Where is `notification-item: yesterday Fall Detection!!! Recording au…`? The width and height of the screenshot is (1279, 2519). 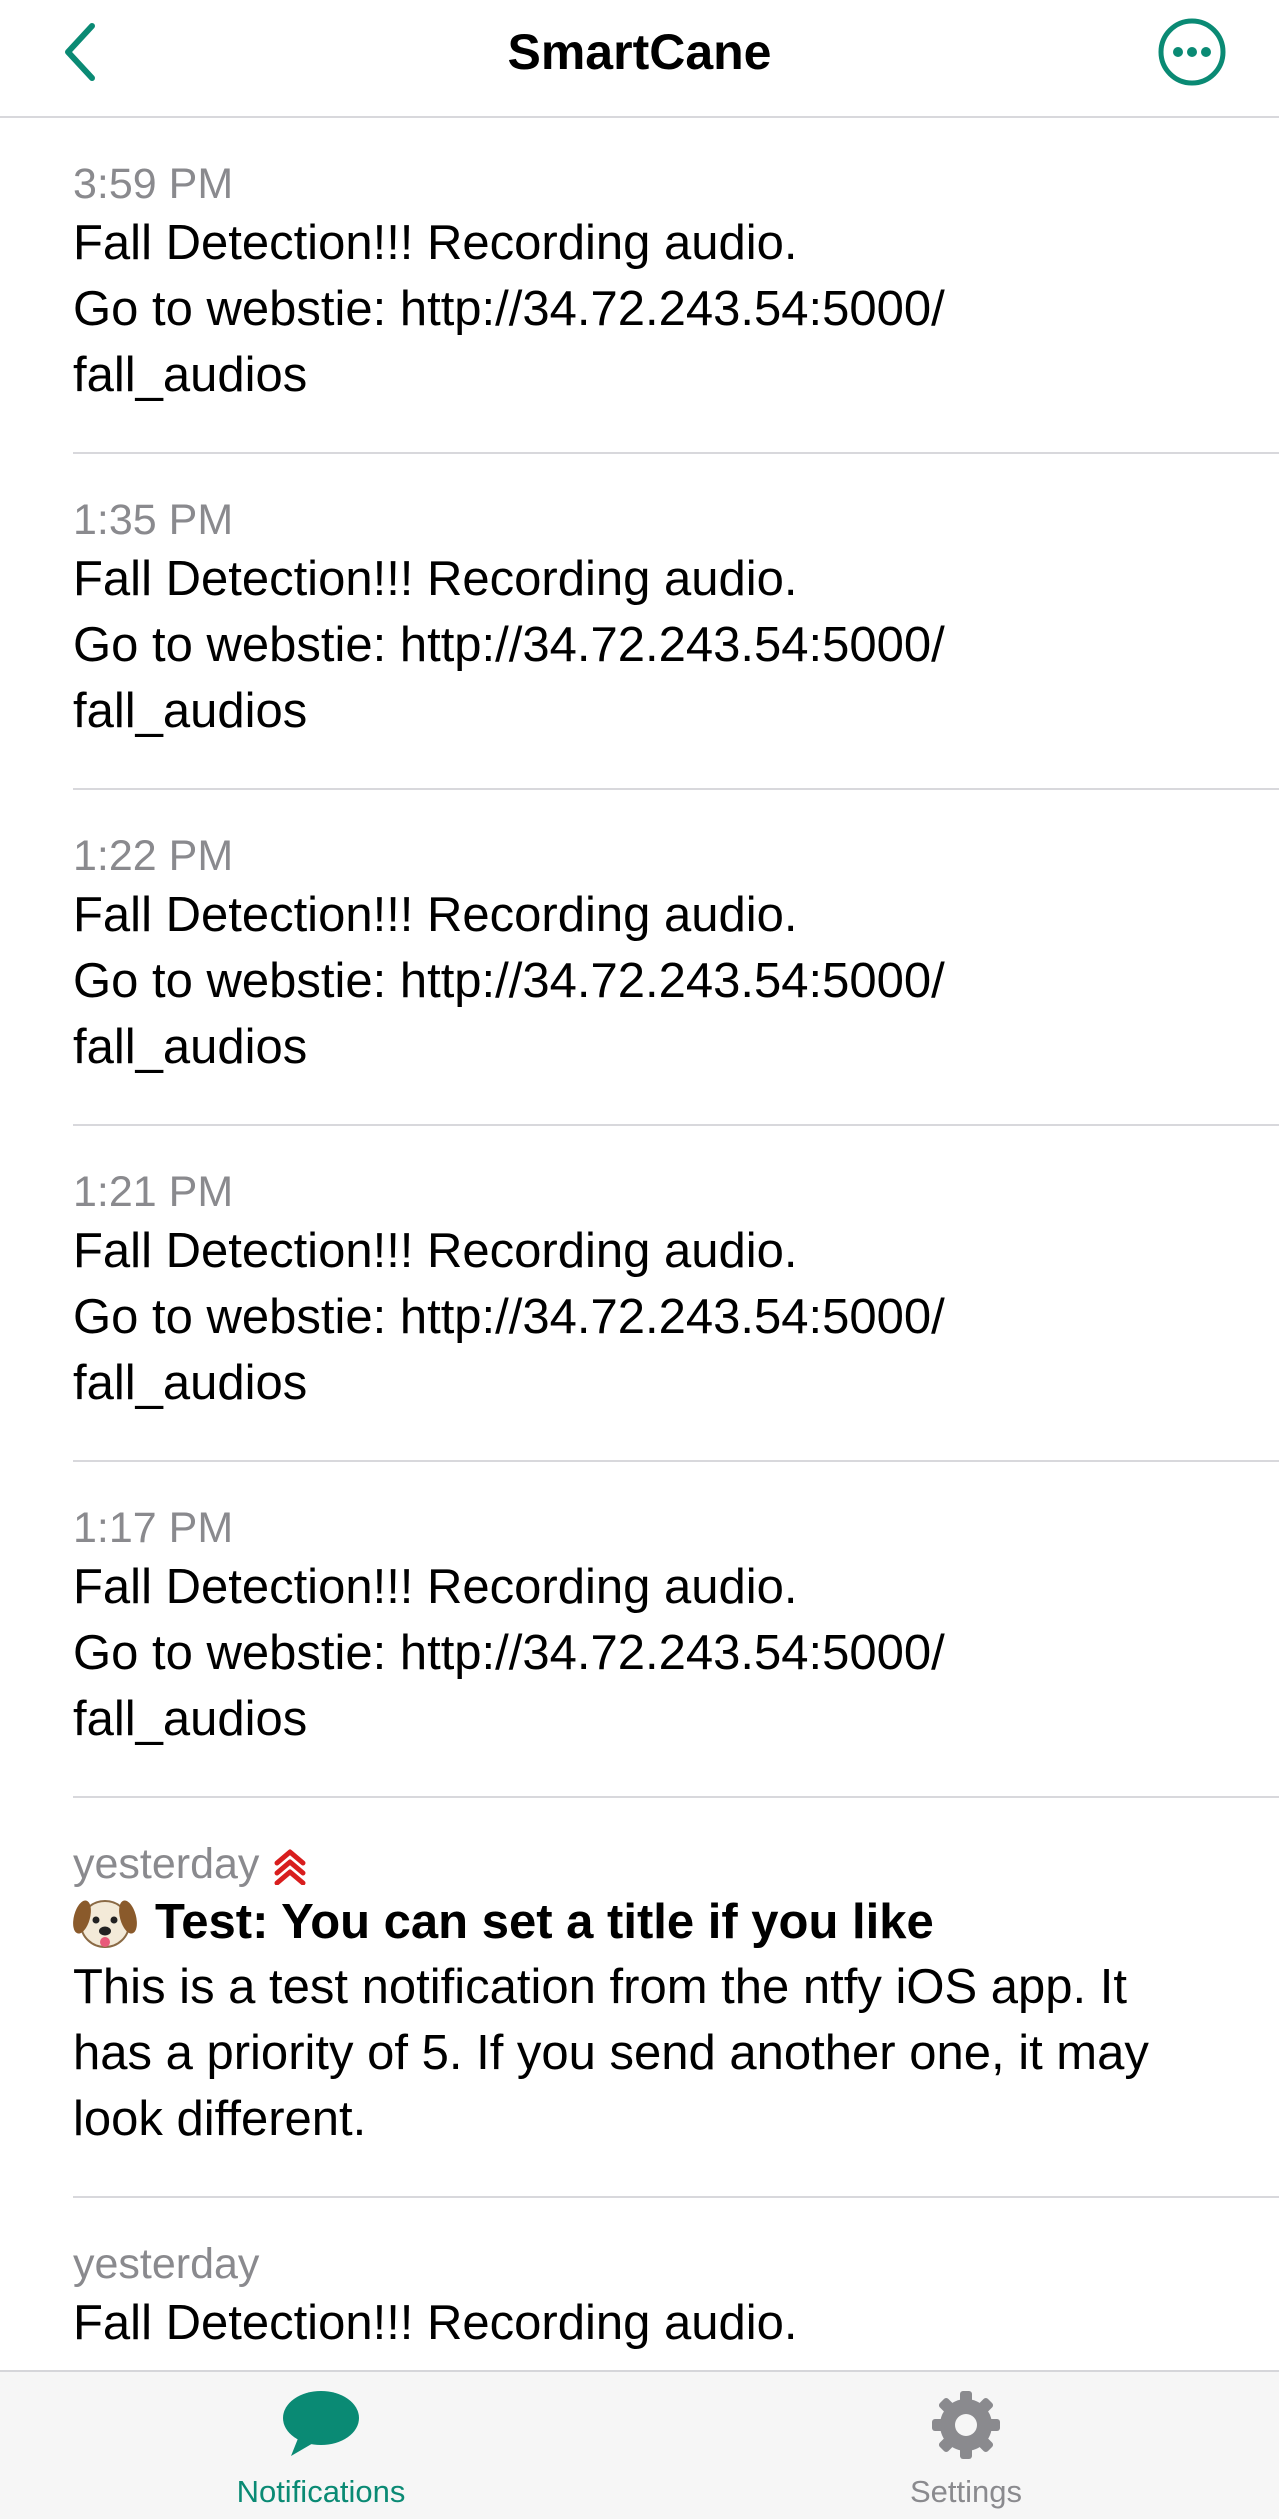 notification-item: yesterday Fall Detection!!! Recording au… is located at coordinates (676, 2284).